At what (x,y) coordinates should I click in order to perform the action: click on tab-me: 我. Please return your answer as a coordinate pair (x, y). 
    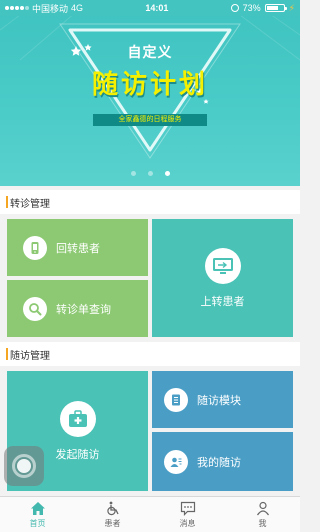
    Looking at the image, I should click on (262, 514).